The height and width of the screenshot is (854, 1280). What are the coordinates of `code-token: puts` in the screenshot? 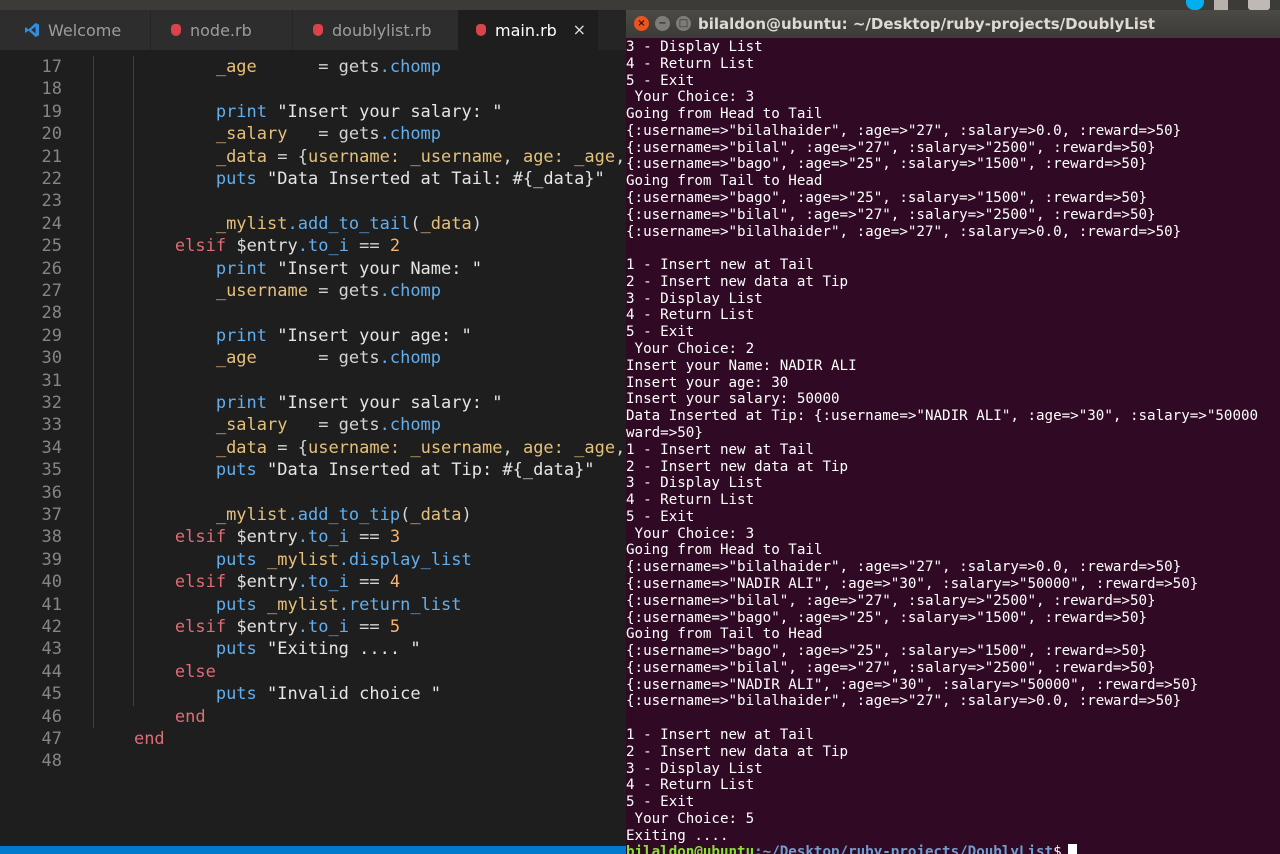 It's located at (236, 649).